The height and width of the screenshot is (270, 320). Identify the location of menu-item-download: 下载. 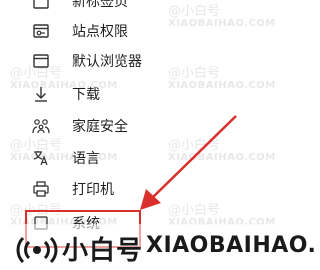
(65, 94).